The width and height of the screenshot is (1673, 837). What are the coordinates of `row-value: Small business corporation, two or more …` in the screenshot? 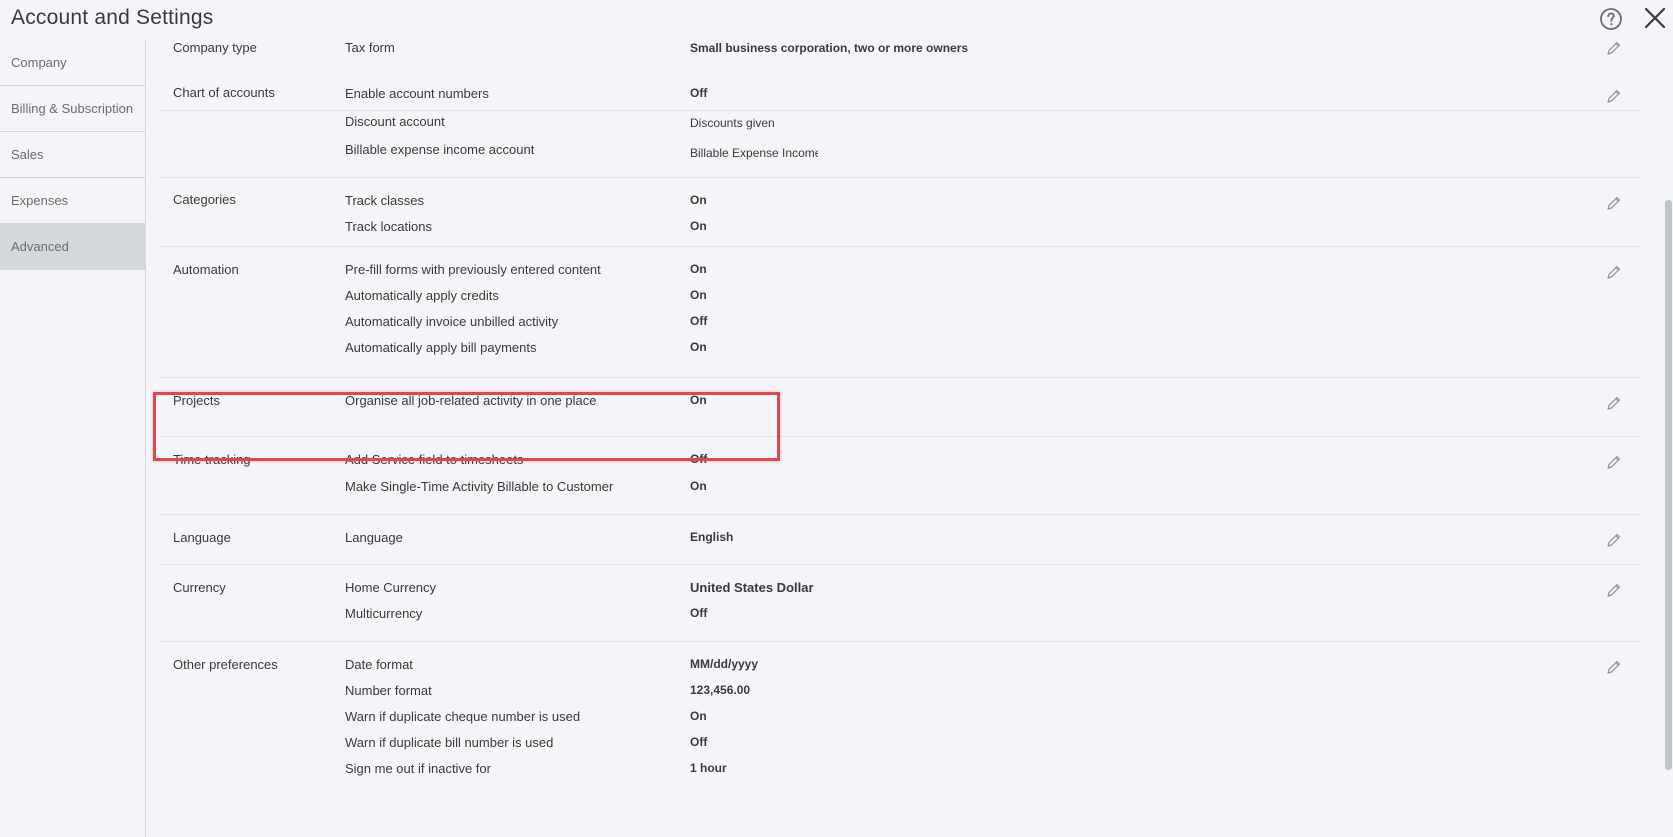 It's located at (829, 48).